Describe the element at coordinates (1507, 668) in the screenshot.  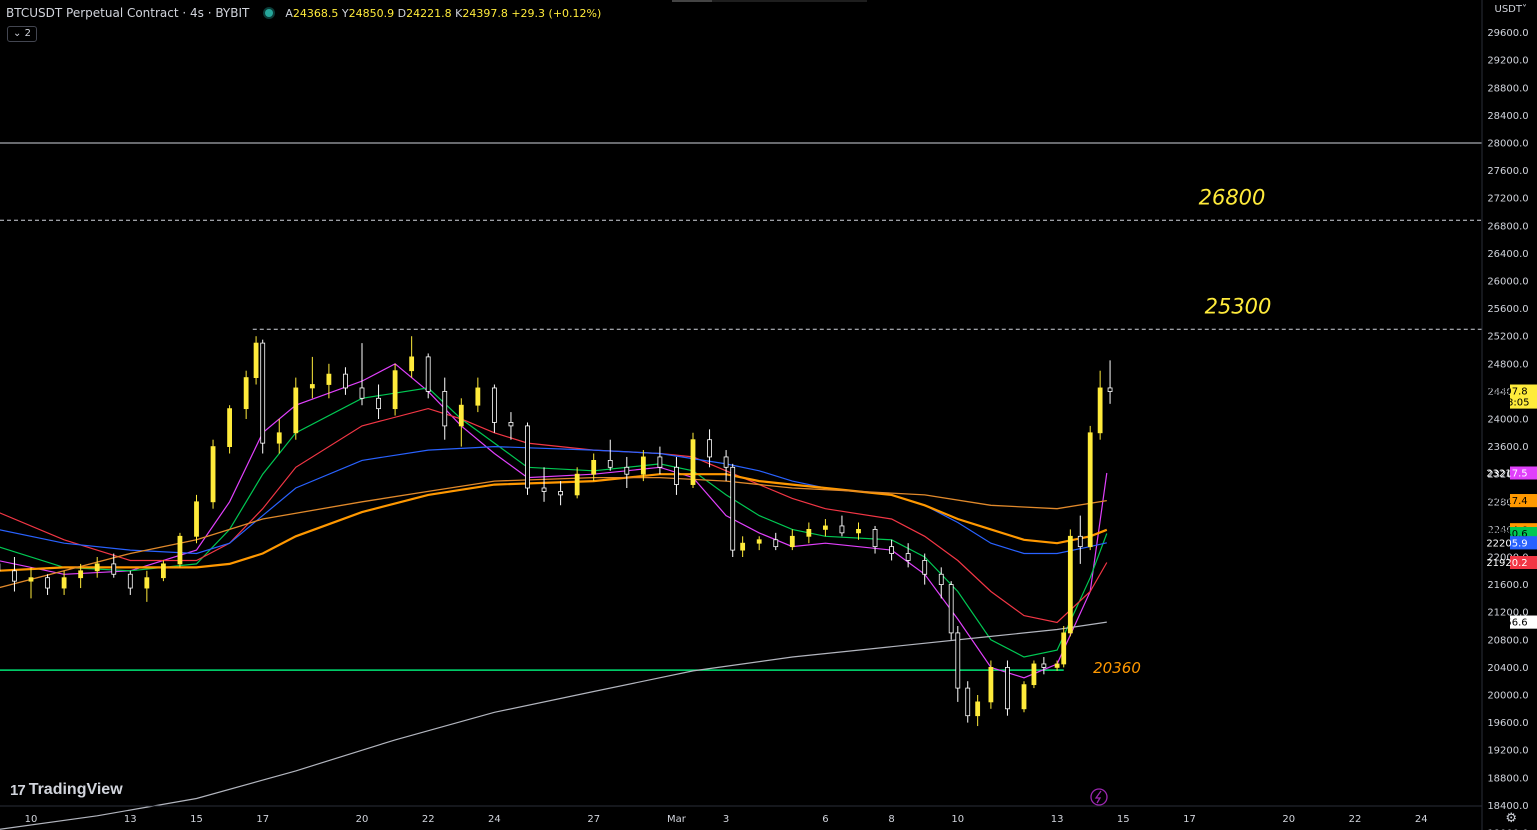
I see `price-axis-tick-label: 20400.0` at that location.